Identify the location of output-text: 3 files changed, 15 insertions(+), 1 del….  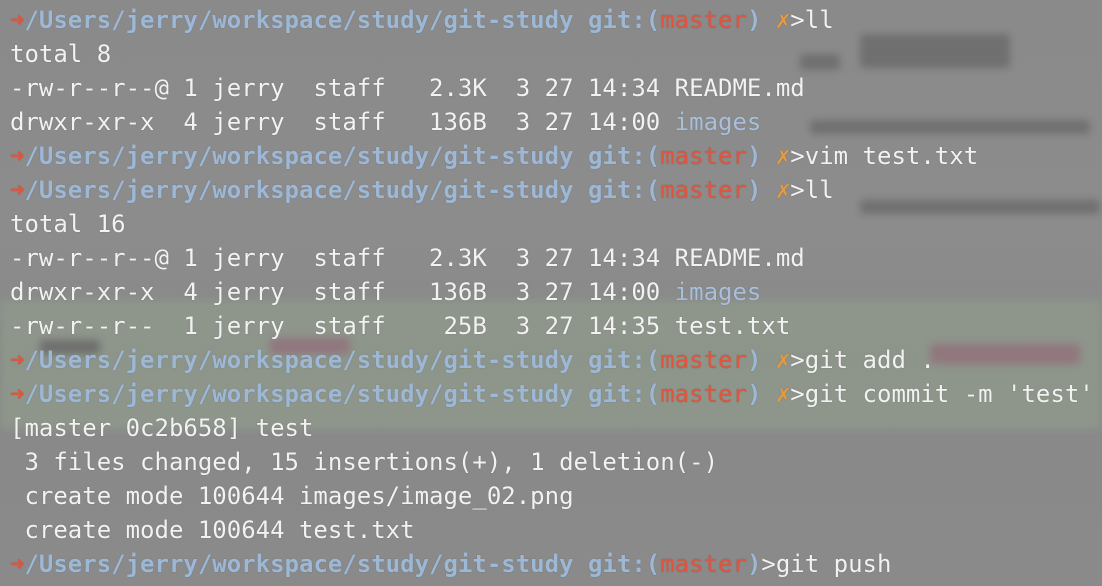
(364, 462).